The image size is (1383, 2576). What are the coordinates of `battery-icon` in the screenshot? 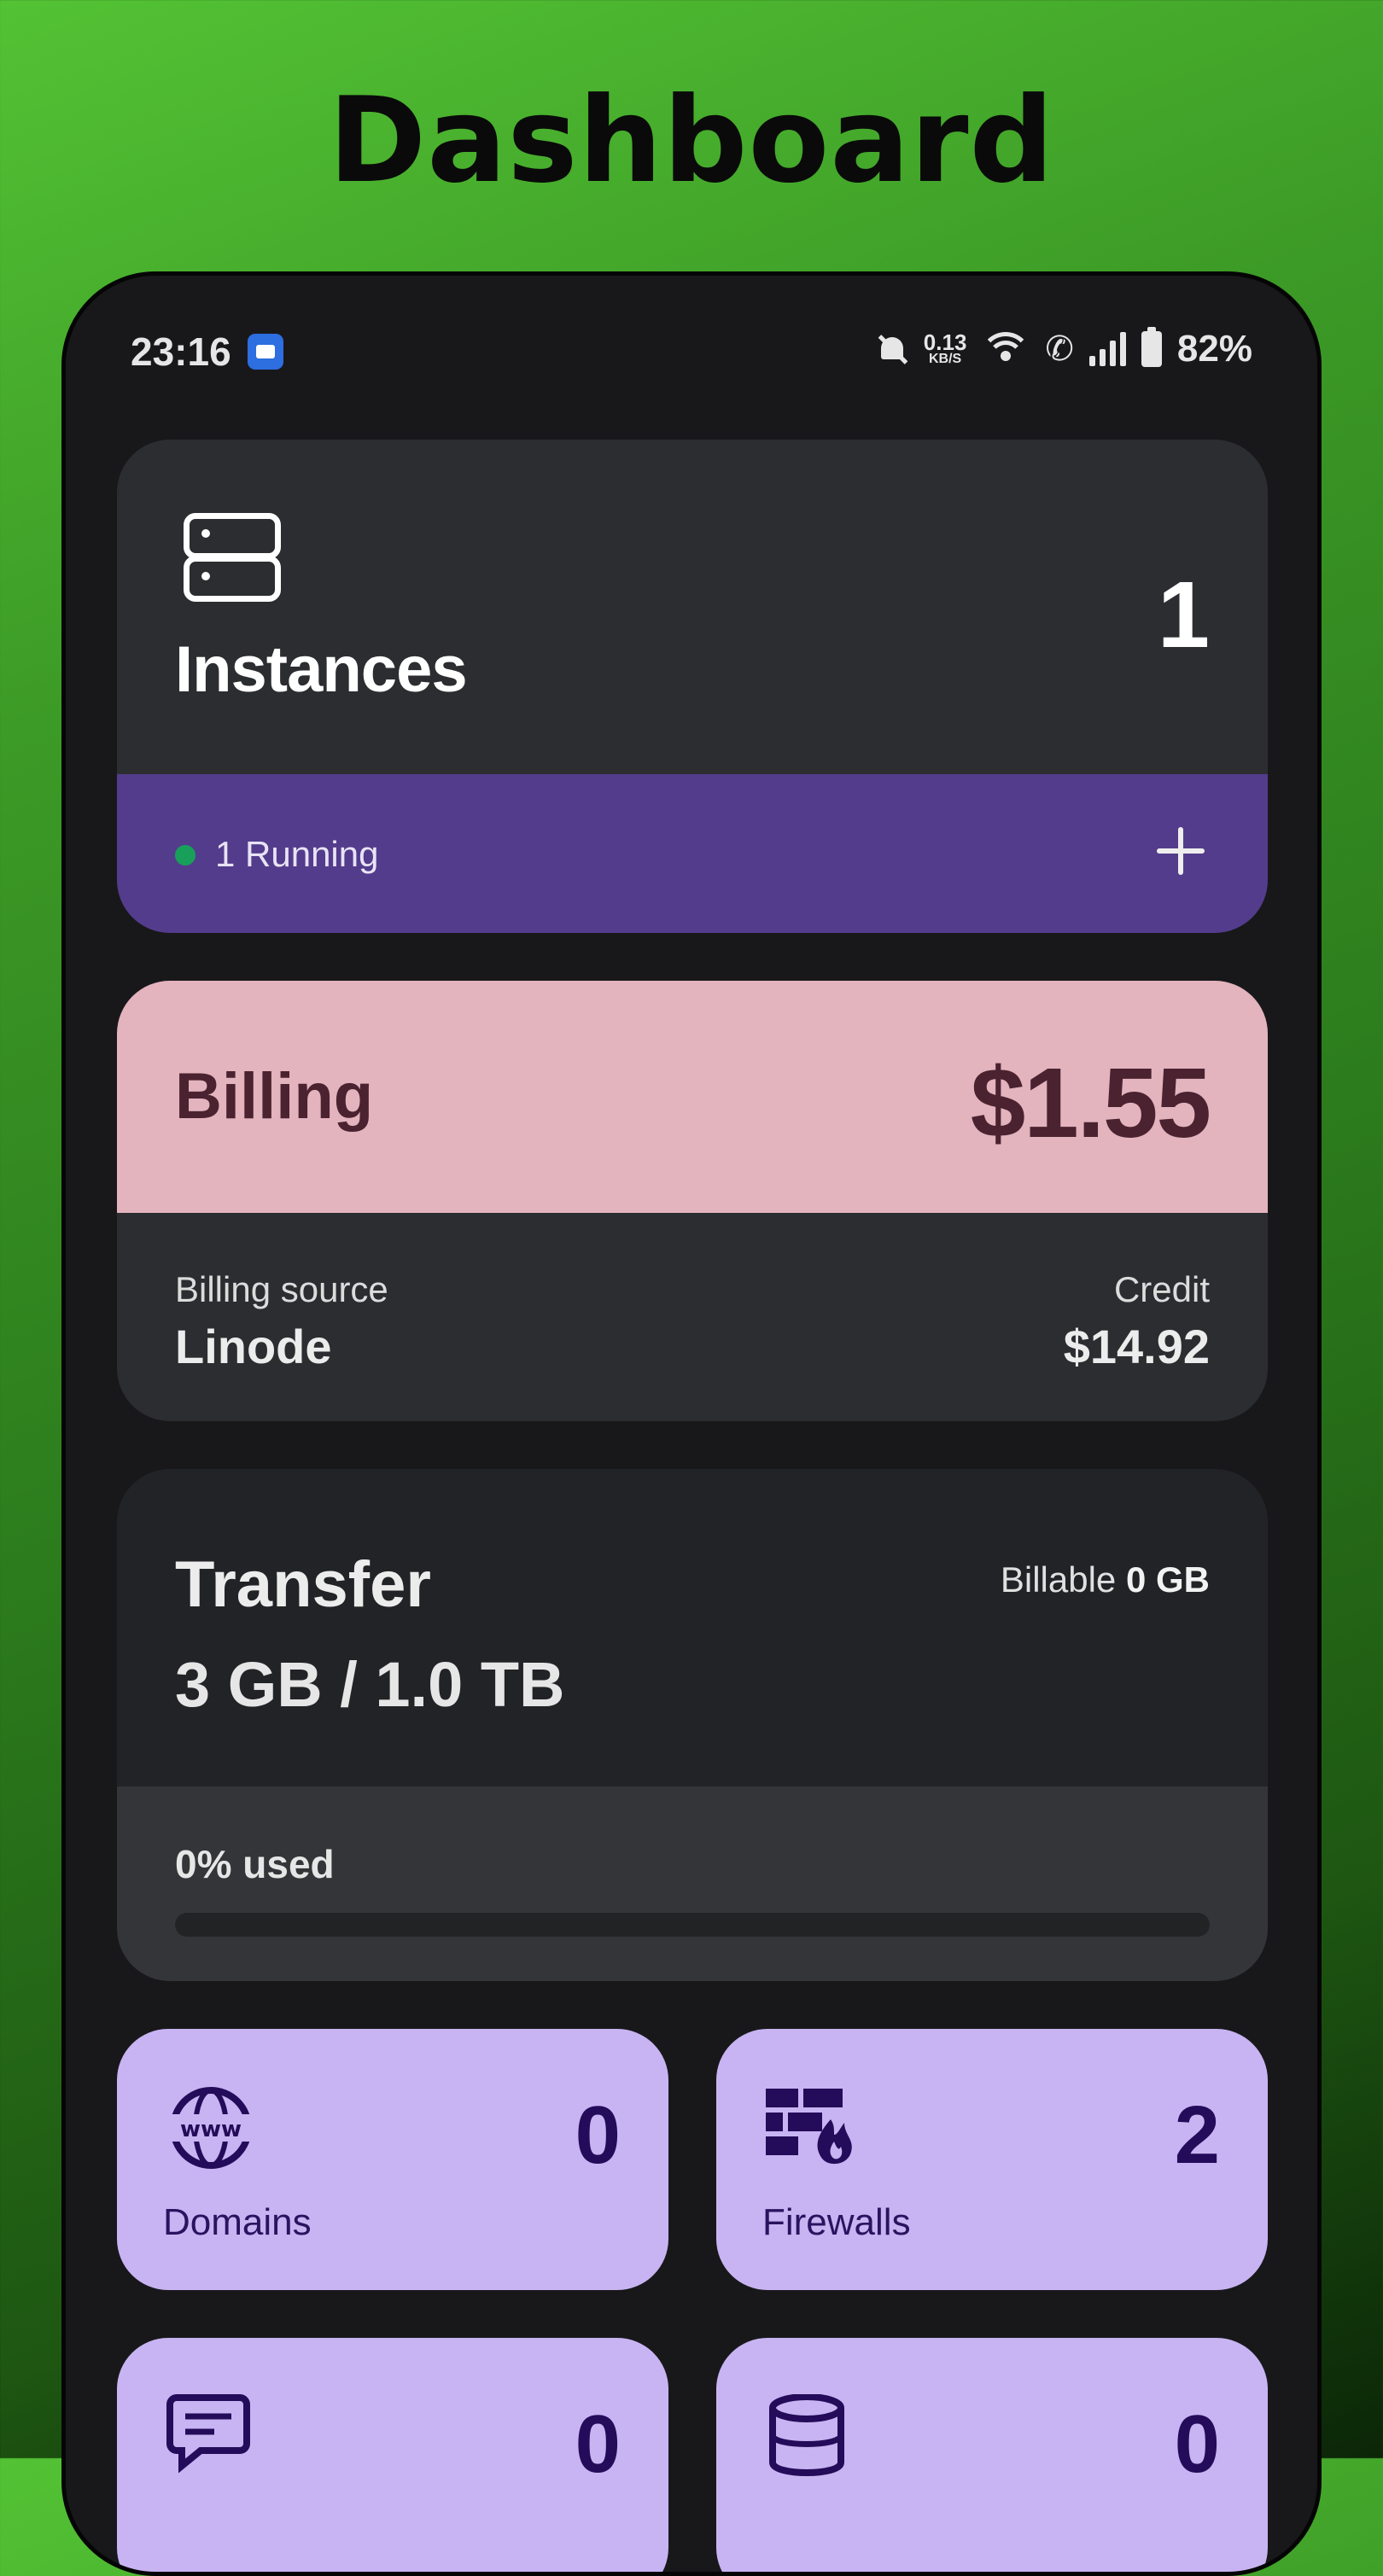 It's located at (1151, 347).